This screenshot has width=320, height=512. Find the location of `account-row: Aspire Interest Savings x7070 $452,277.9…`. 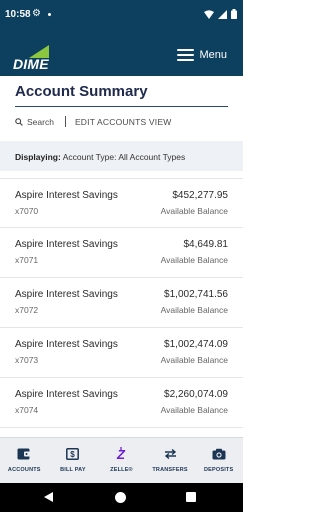

account-row: Aspire Interest Savings x7070 $452,277.9… is located at coordinates (121, 203).